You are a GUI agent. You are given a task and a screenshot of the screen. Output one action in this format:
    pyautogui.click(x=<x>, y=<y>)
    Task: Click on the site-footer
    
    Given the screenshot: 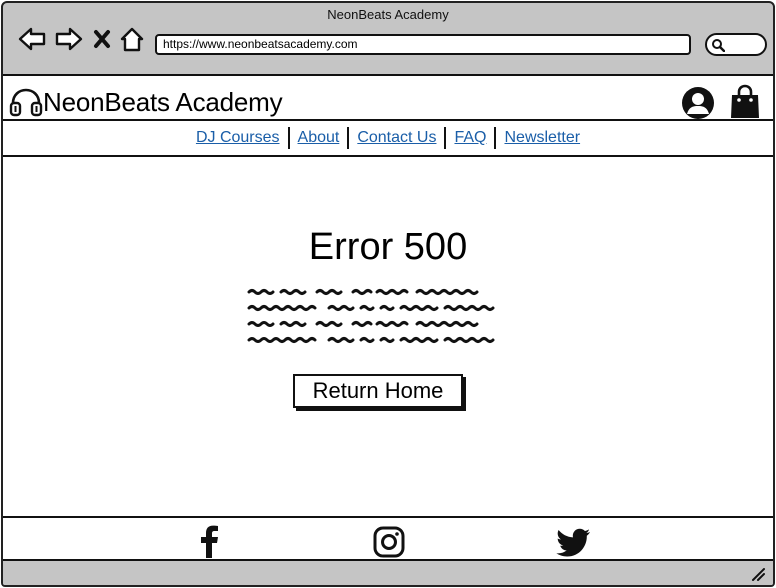 What is the action you would take?
    pyautogui.click(x=388, y=538)
    